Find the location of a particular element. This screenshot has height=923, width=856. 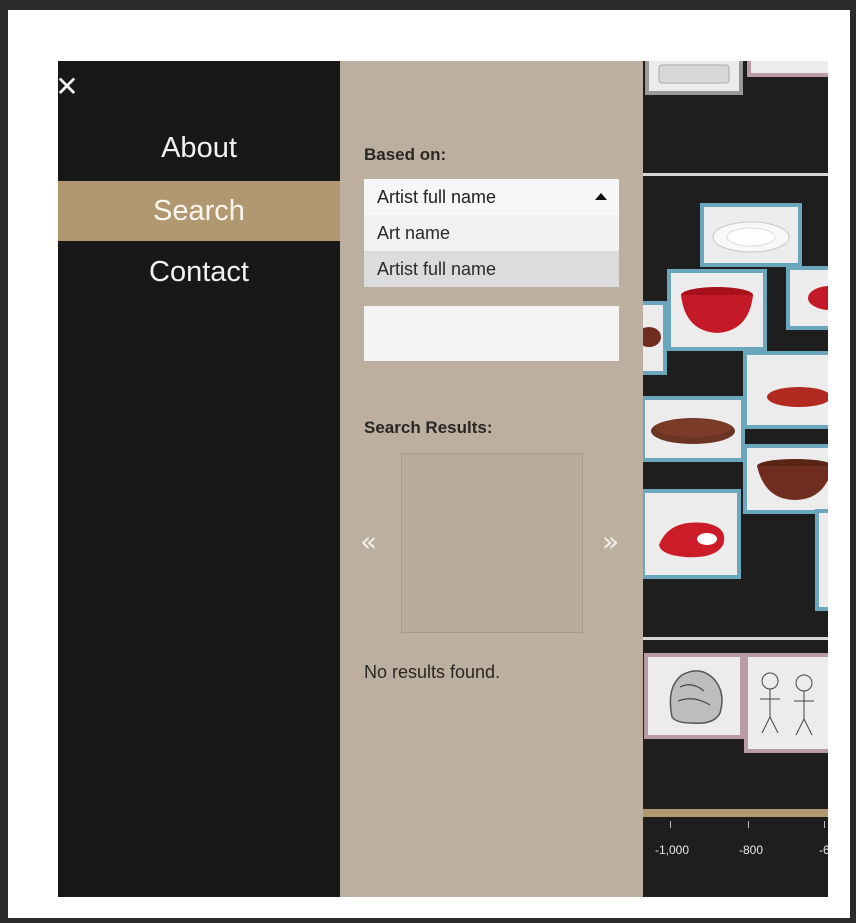

red-plate-image is located at coordinates (797, 397).